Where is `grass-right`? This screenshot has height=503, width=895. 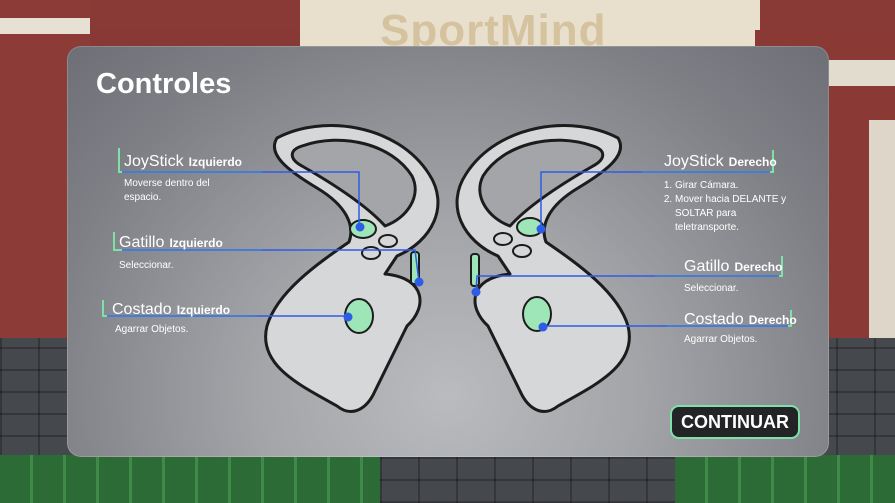
grass-right is located at coordinates (785, 479).